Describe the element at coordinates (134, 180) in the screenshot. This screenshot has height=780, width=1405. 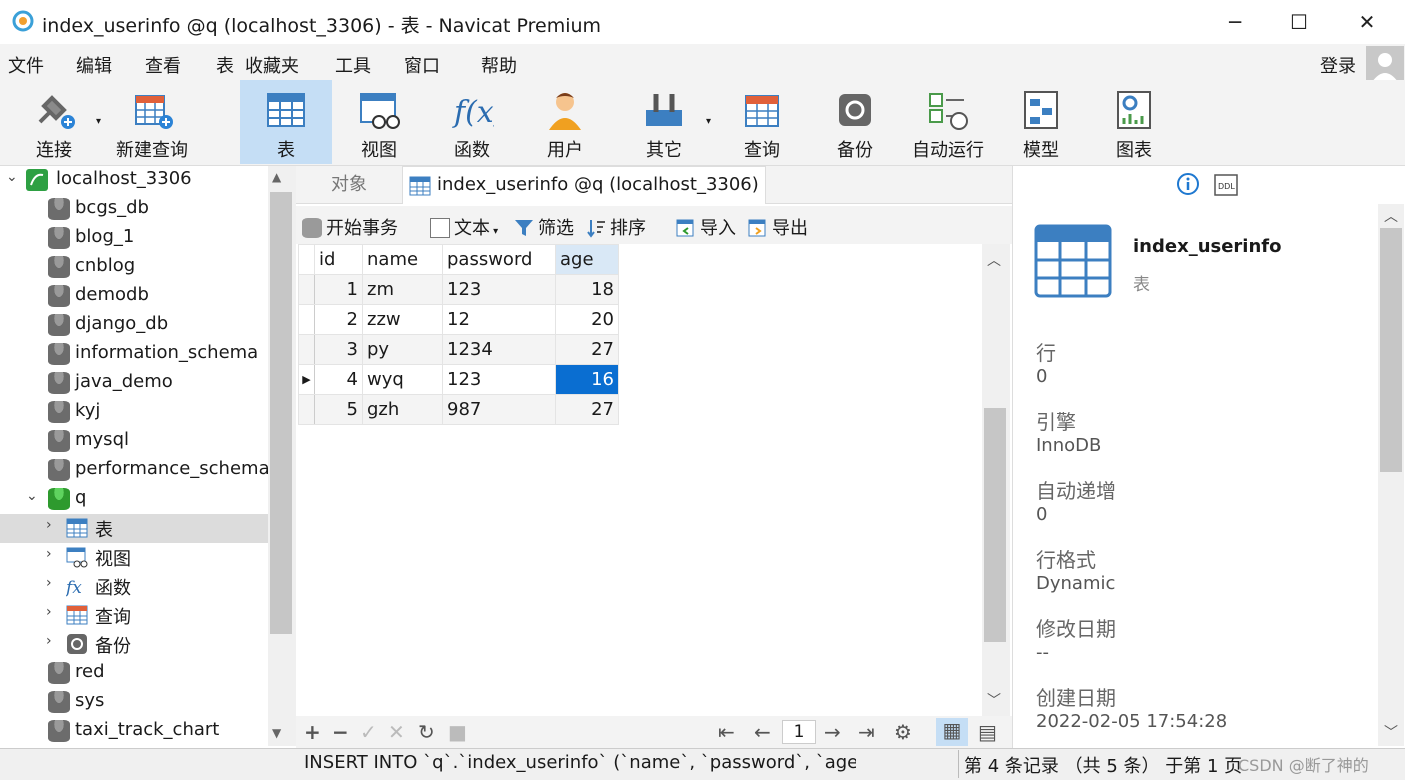
I see `tree-connection: ⌄ localhost_3306` at that location.